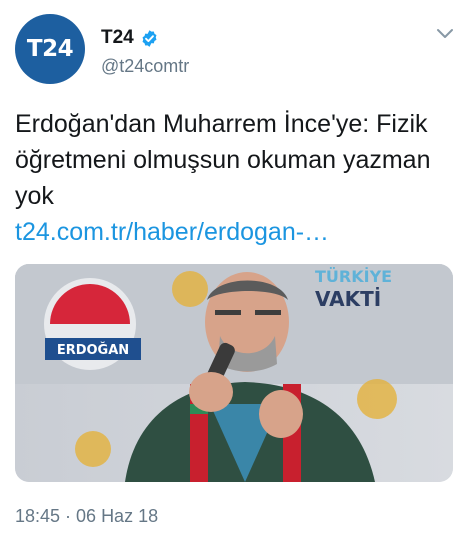 The width and height of the screenshot is (468, 540). Describe the element at coordinates (145, 66) in the screenshot. I see `handle: @t24comtr` at that location.